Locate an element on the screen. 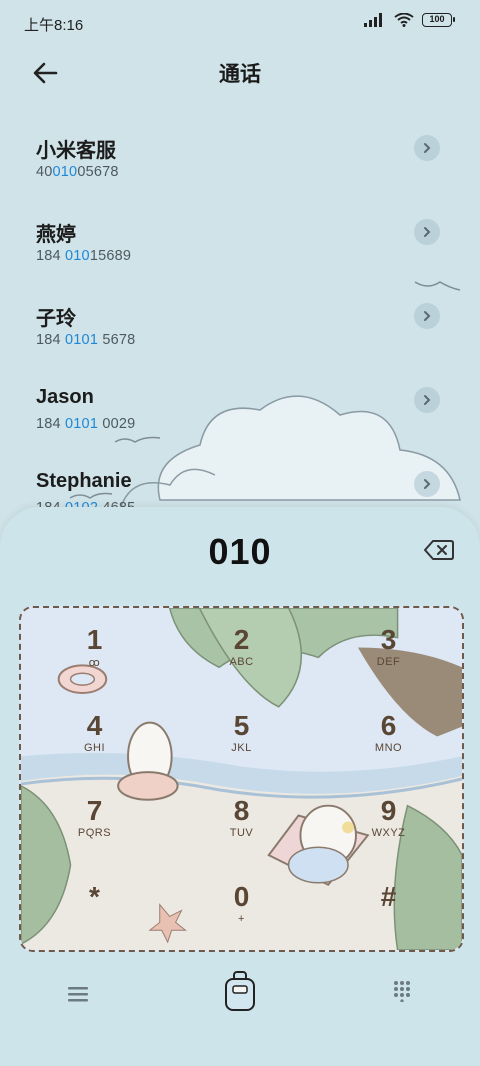 The height and width of the screenshot is (1066, 480). contact-number: 184 0101 0029 is located at coordinates (86, 424).